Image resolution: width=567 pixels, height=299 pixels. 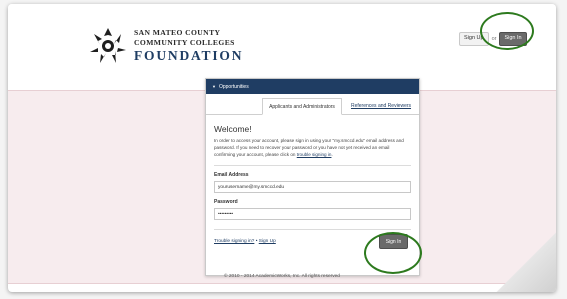 I want to click on foundation-logo-icon, so click(x=108, y=45).